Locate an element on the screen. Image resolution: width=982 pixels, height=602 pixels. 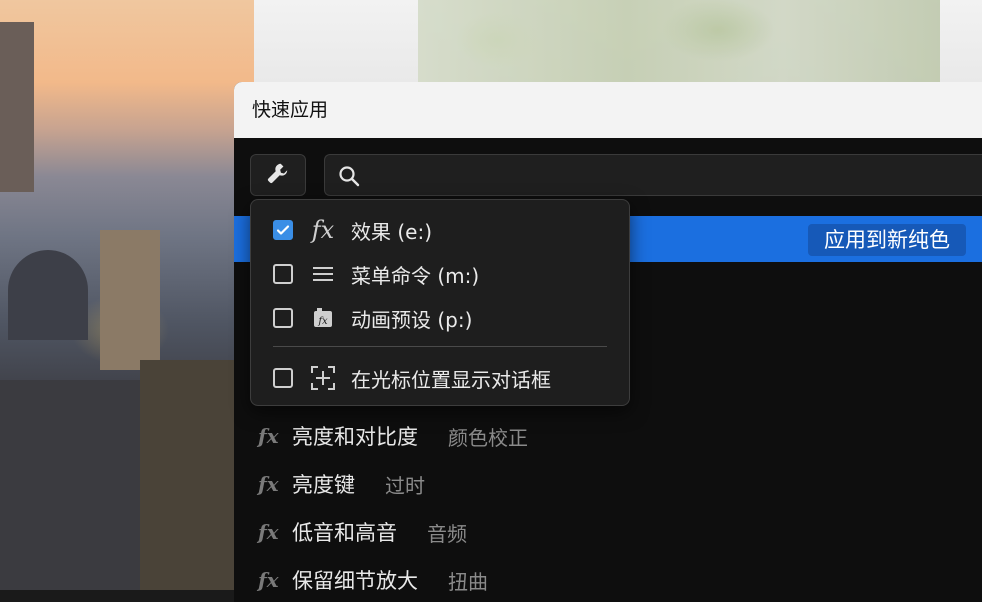
result-name: 亮度和对比度 is located at coordinates (355, 437).